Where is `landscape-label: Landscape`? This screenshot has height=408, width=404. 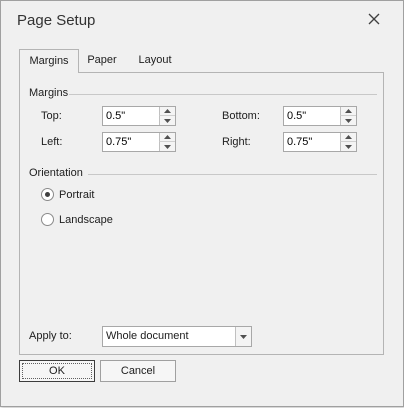 landscape-label: Landscape is located at coordinates (86, 219).